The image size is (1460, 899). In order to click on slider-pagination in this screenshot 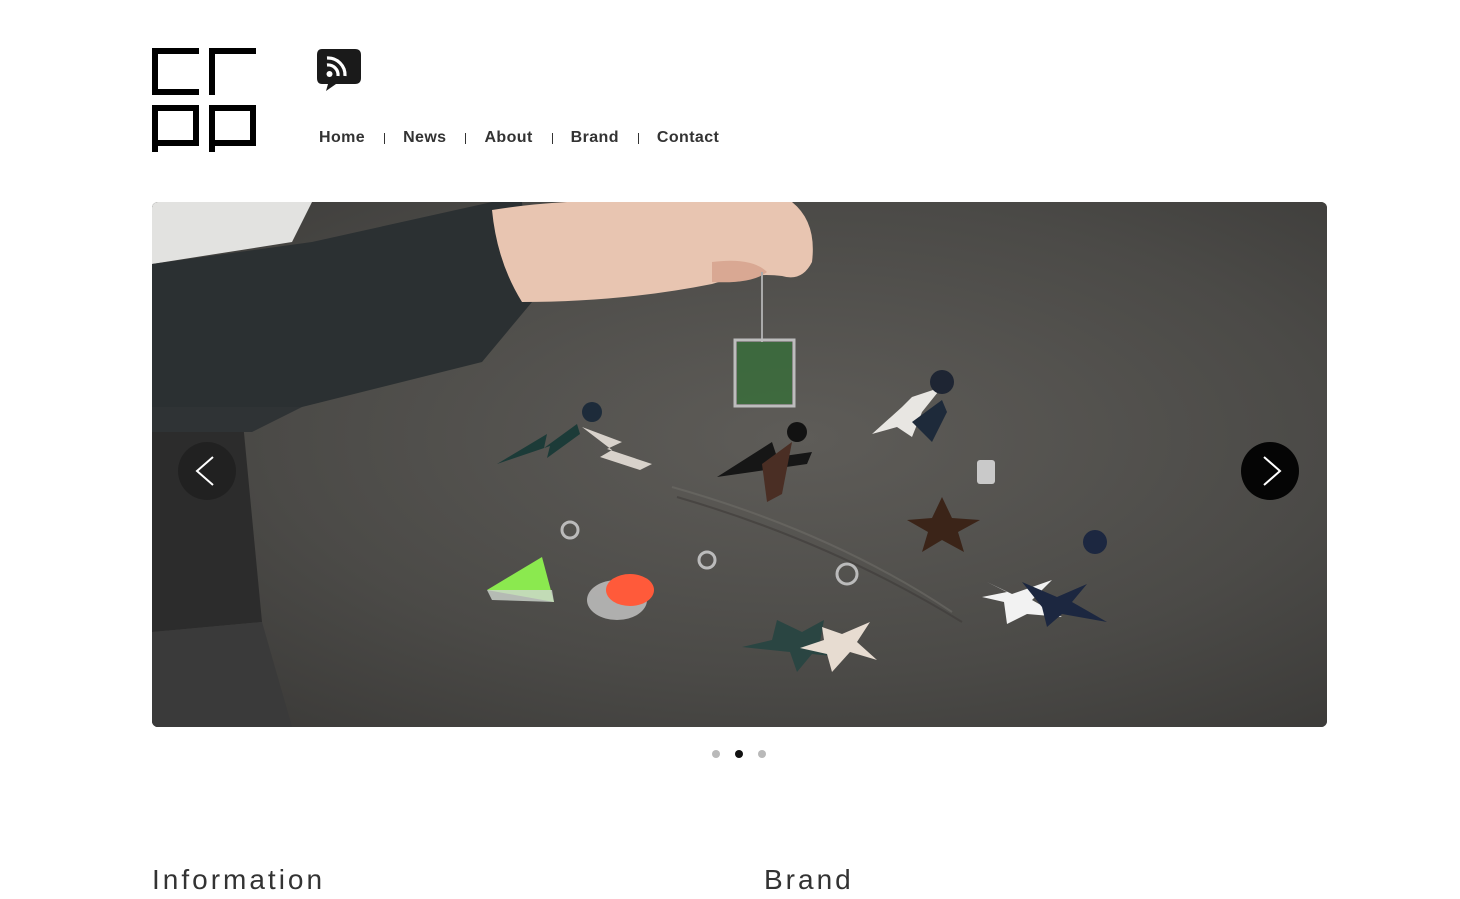, I will do `click(739, 754)`.